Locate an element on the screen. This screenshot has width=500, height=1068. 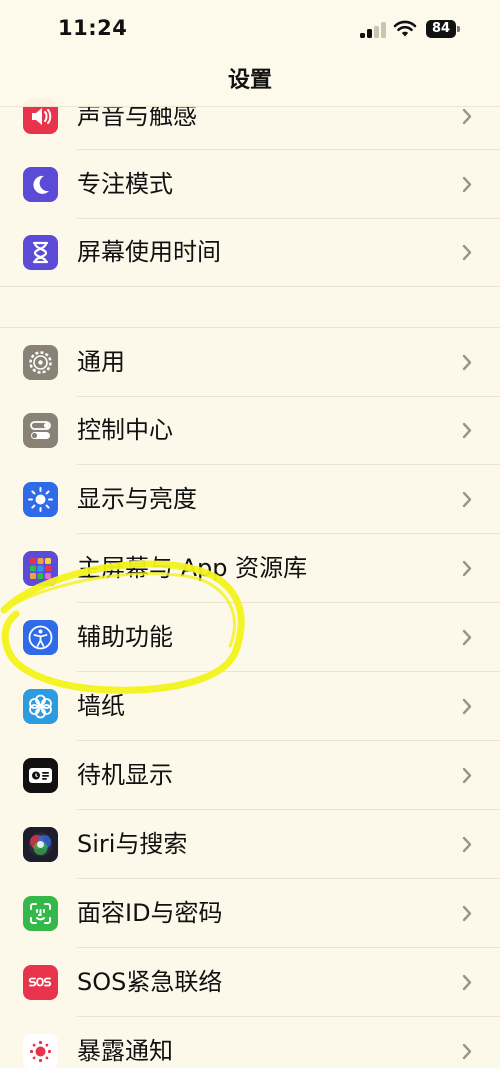
moon-icon is located at coordinates (40, 184).